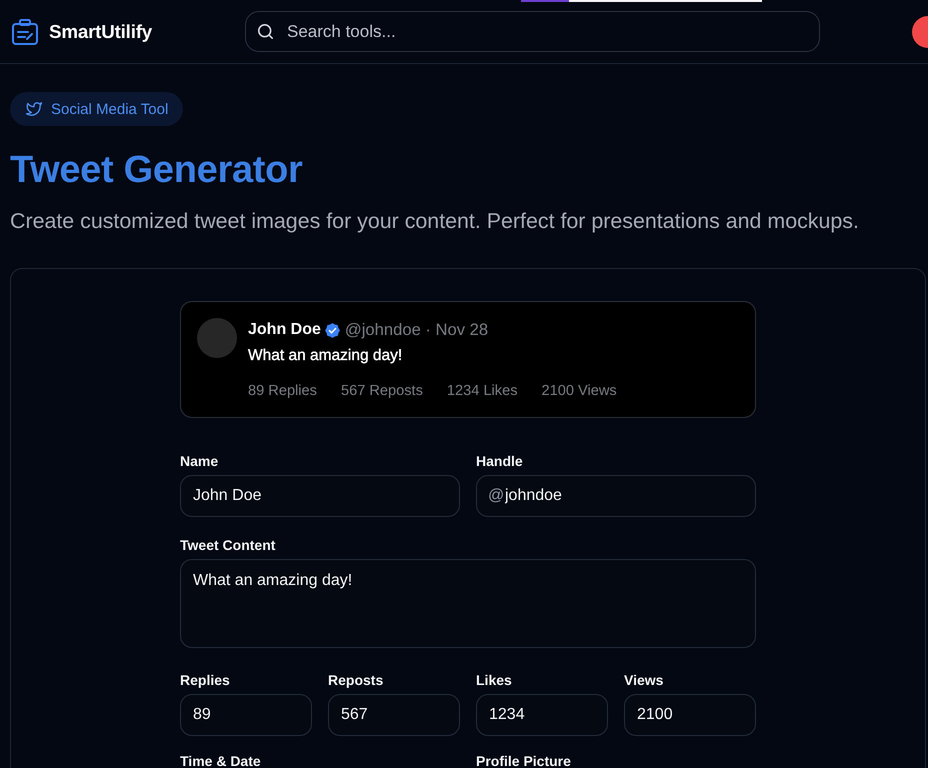  Describe the element at coordinates (320, 496) in the screenshot. I see `name-field: John Doe` at that location.